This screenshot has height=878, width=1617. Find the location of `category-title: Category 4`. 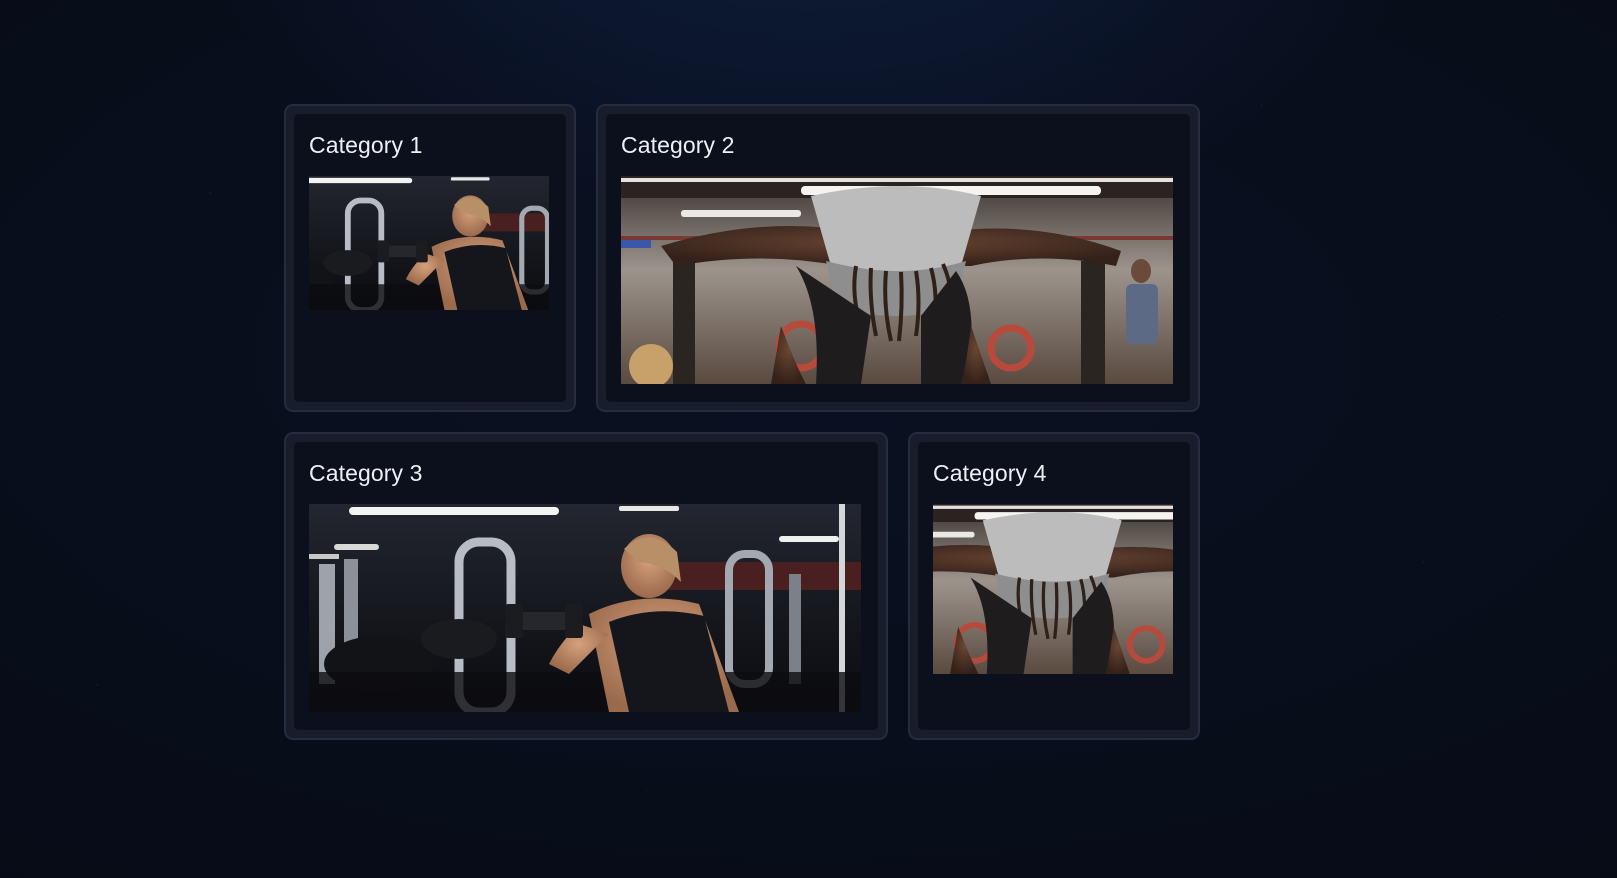

category-title: Category 4 is located at coordinates (990, 473).